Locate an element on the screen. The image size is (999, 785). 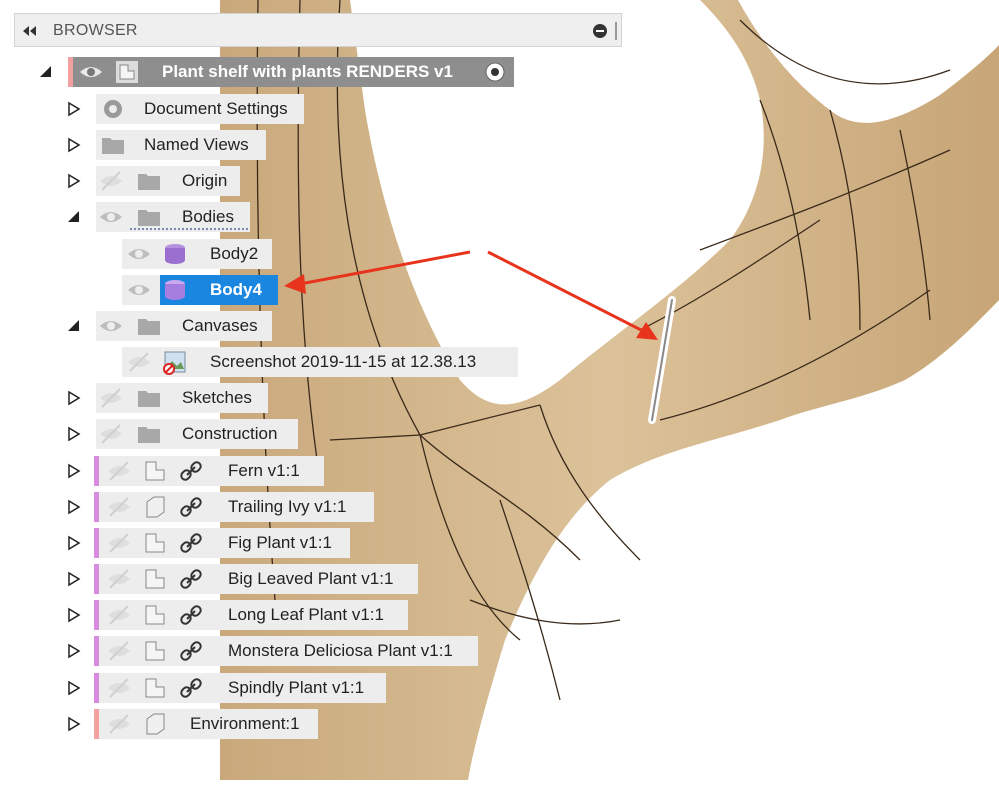
tree-node-monstera: Monstera Deliciosa Plant v1:1 is located at coordinates (276, 651).